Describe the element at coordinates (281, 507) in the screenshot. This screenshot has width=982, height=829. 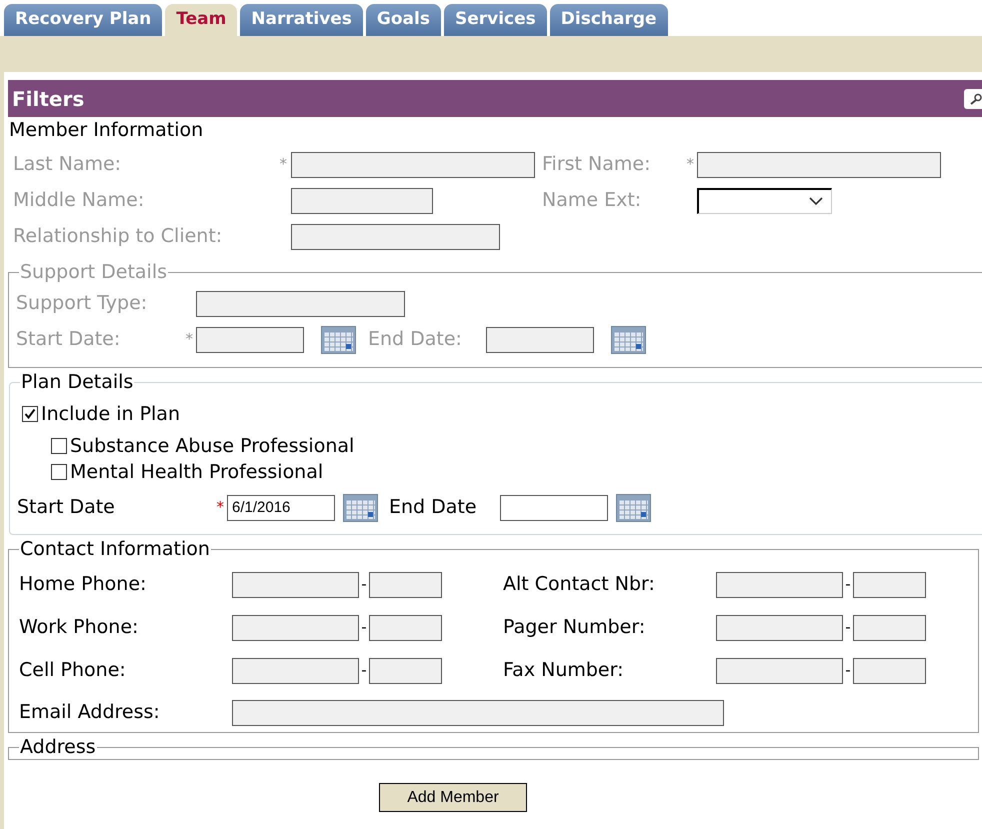
I see `date-field: 6/1/2016` at that location.